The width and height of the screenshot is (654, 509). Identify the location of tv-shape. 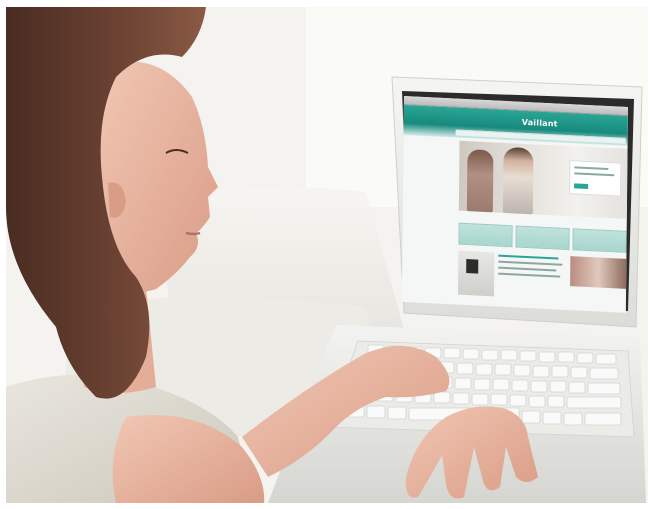
(472, 266).